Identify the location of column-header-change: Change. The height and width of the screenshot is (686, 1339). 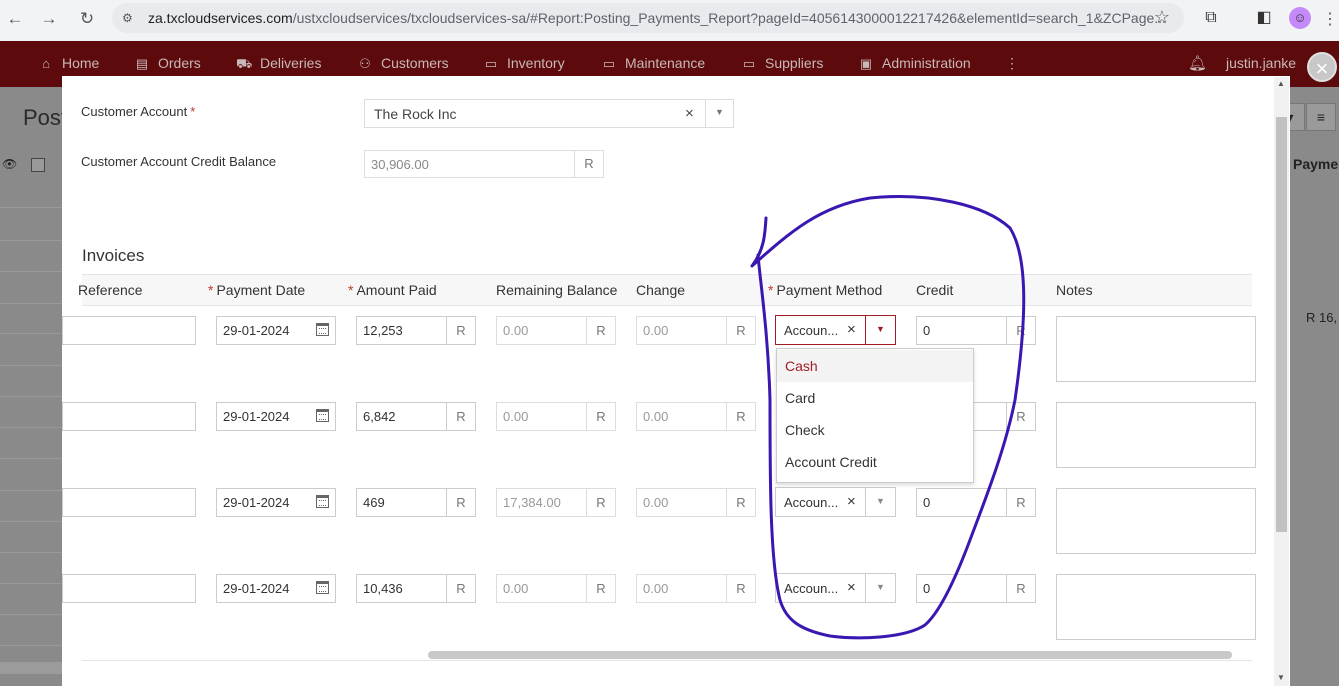
(661, 290).